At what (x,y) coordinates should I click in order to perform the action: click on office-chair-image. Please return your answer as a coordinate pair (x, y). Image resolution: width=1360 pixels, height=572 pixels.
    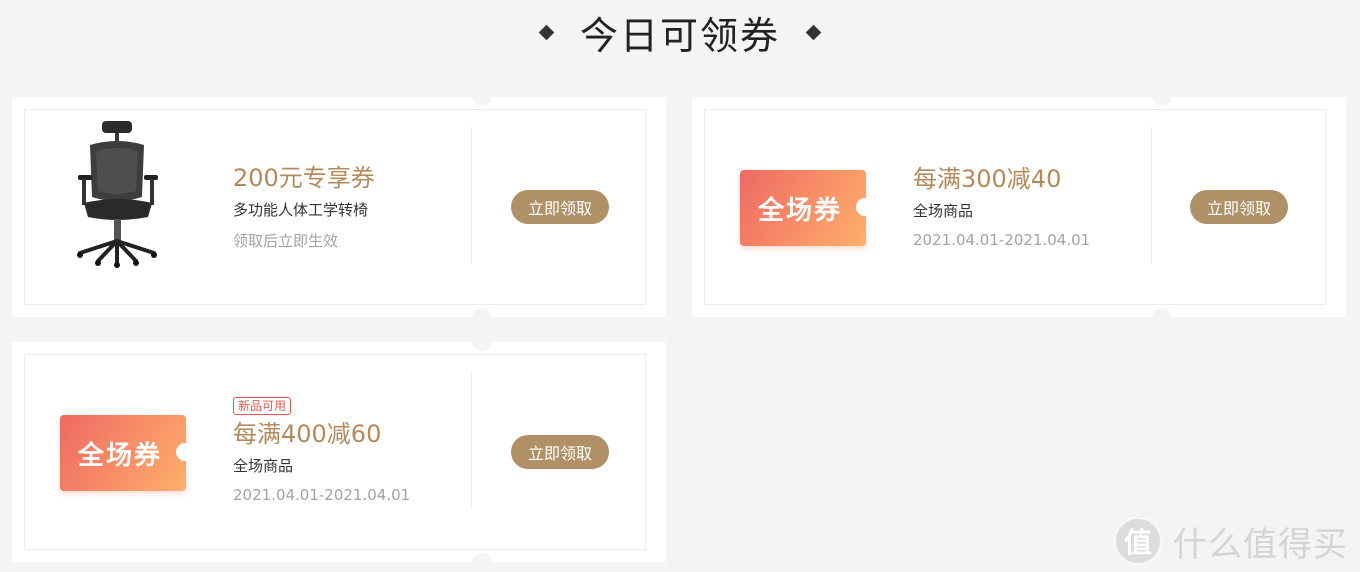
    Looking at the image, I should click on (117, 194).